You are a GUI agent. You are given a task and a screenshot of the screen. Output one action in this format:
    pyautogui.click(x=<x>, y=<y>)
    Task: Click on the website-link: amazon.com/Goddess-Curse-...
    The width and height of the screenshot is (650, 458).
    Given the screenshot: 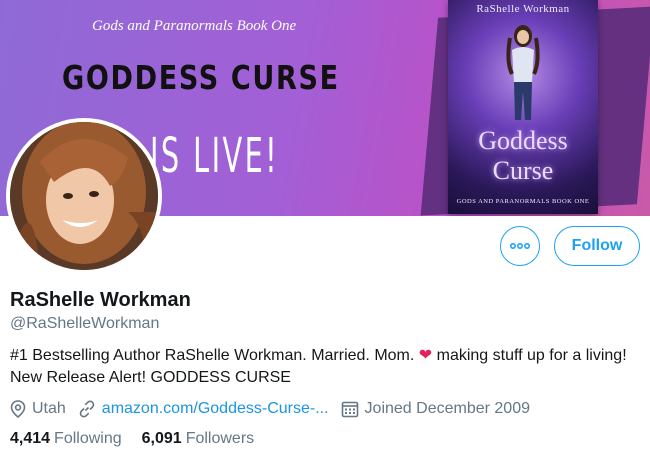 What is the action you would take?
    pyautogui.click(x=215, y=409)
    